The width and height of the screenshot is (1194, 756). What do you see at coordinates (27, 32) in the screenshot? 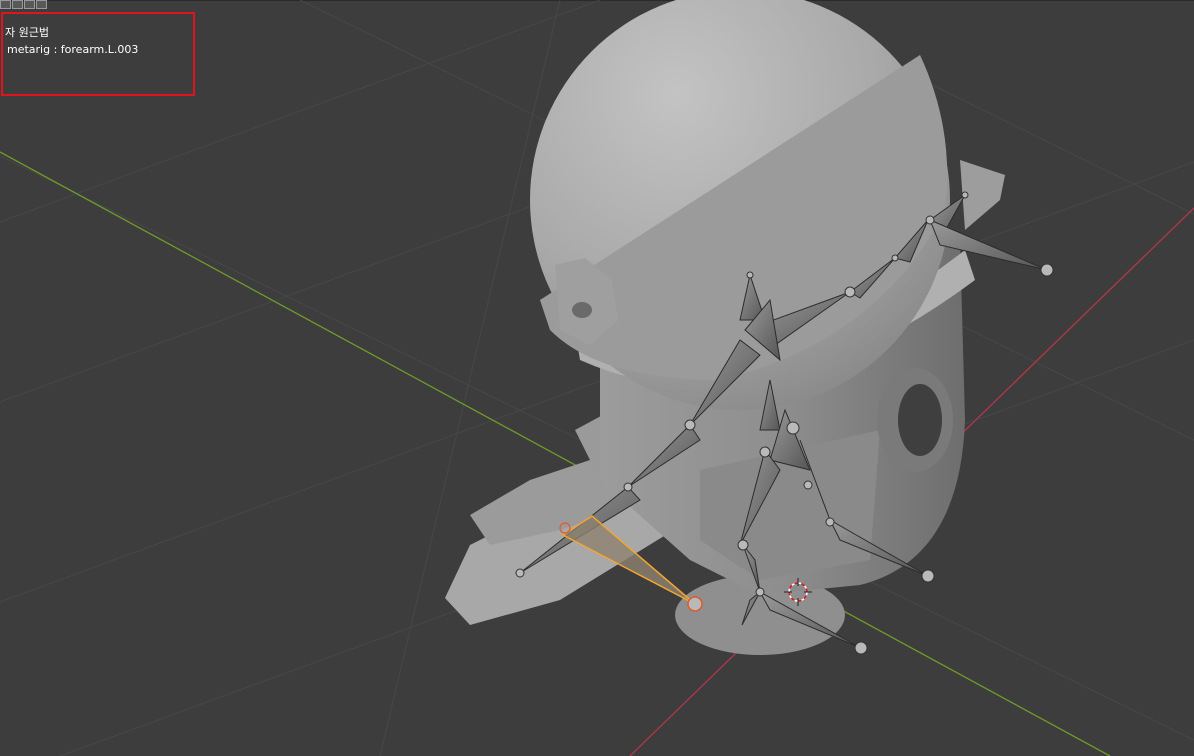
I see `view-mode-label: 자 원근법` at bounding box center [27, 32].